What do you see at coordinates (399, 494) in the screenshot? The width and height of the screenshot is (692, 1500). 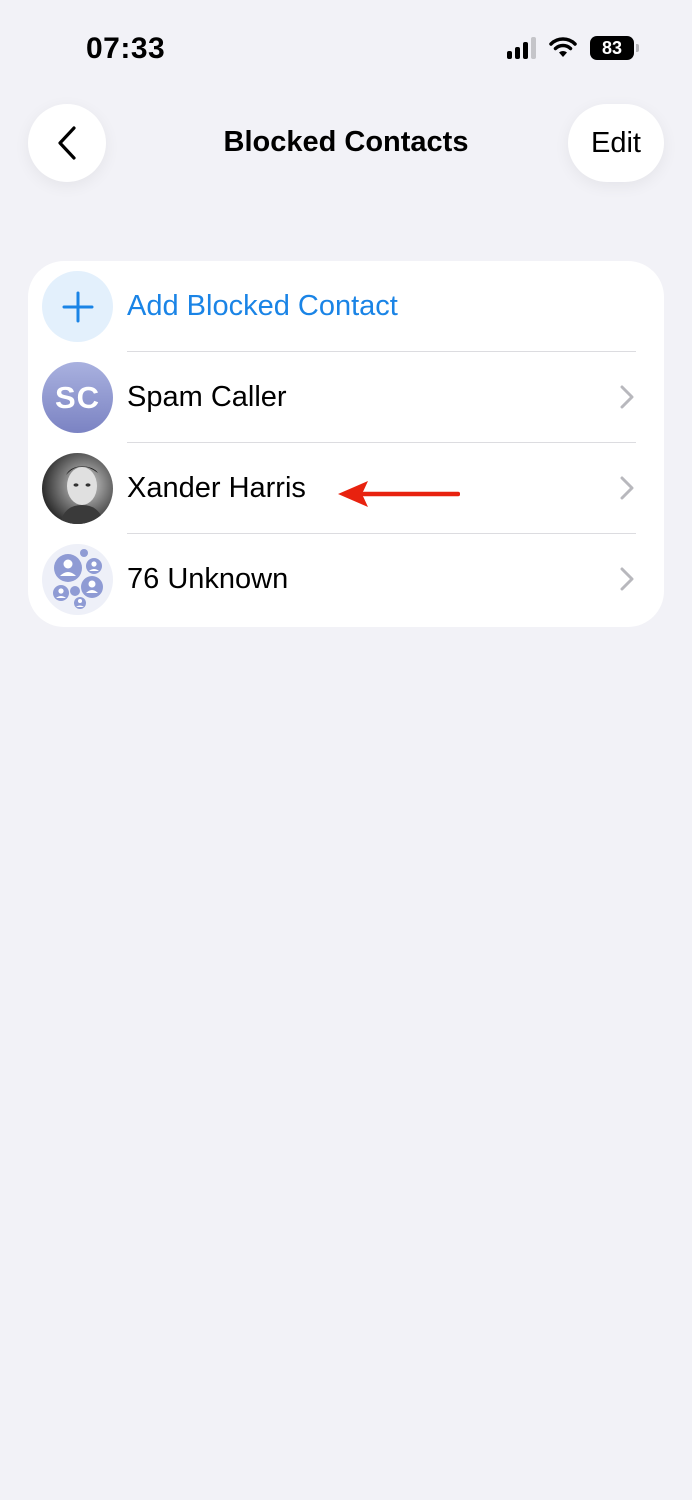 I see `annotation-arrow-icon` at bounding box center [399, 494].